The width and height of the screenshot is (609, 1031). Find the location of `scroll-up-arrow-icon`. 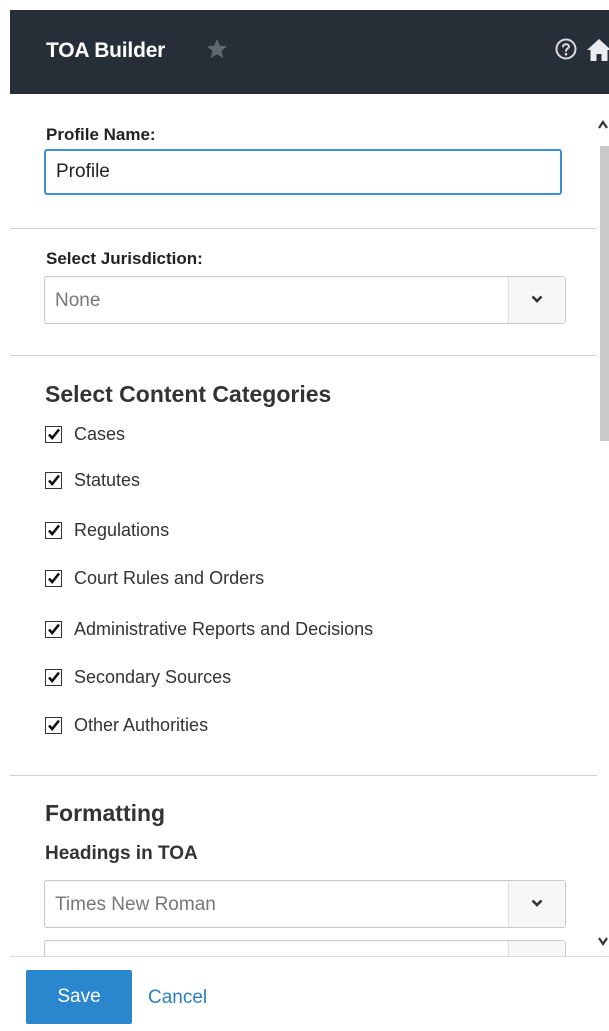

scroll-up-arrow-icon is located at coordinates (603, 125).